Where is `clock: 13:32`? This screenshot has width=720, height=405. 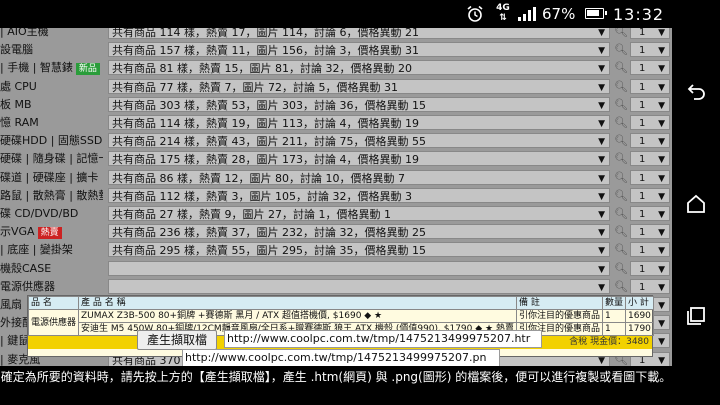
clock: 13:32 is located at coordinates (639, 14).